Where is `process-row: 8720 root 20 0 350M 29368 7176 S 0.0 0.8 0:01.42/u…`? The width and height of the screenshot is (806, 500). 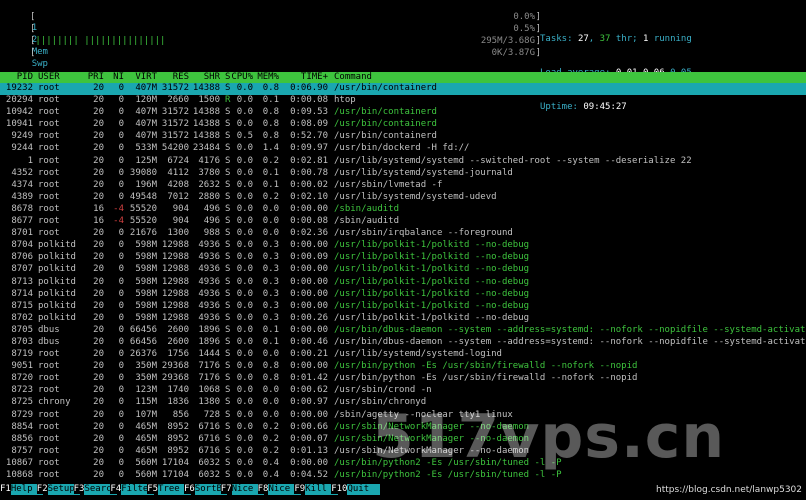 process-row: 8720 root 20 0 350M 29368 7176 S 0.0 0.8 0:01.42/u… is located at coordinates (403, 379).